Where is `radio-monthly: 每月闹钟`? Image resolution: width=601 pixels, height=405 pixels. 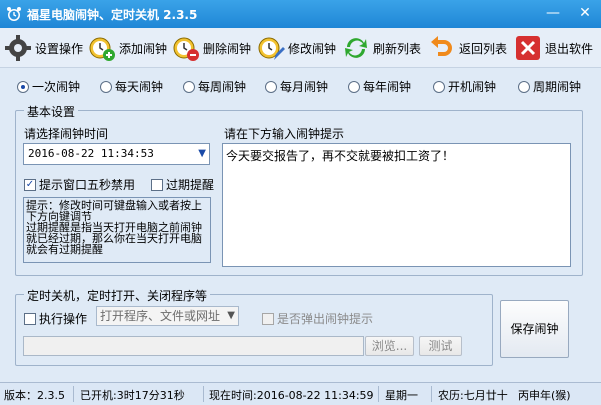
radio-monthly: 每月闹钟 is located at coordinates (296, 86).